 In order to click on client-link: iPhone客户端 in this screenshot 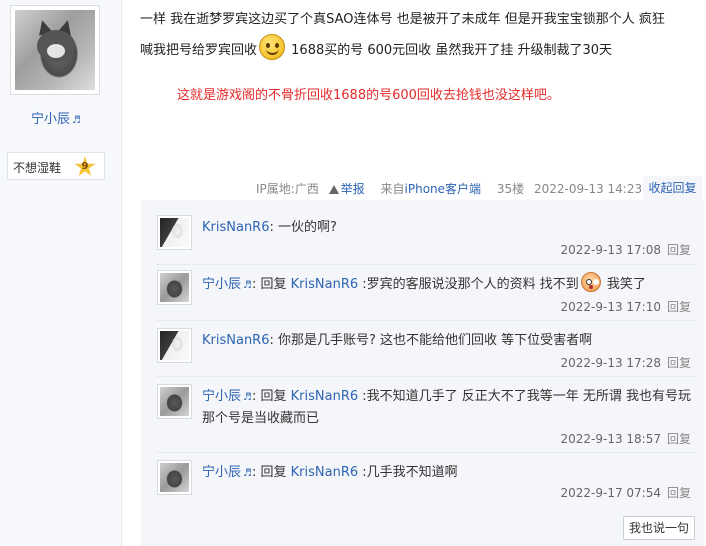, I will do `click(443, 189)`.